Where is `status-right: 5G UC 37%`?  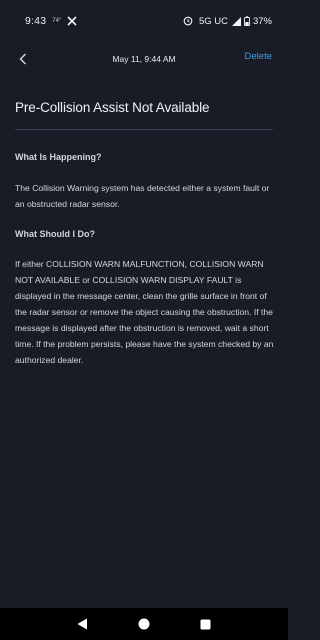 status-right: 5G UC 37% is located at coordinates (227, 21).